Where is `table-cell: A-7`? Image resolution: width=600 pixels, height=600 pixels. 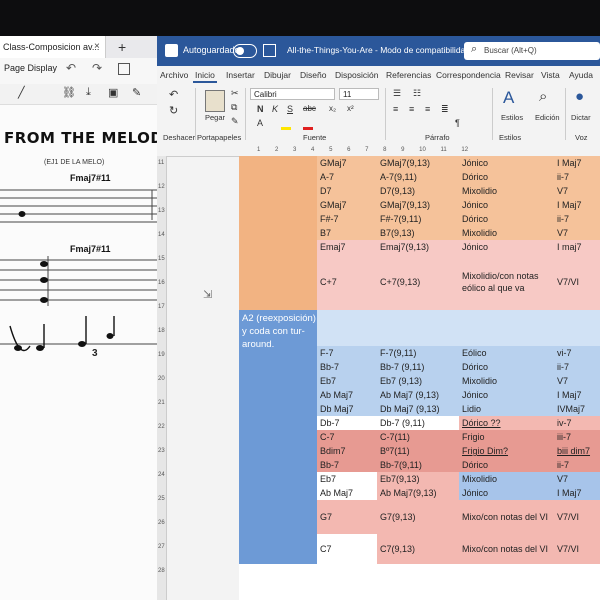 table-cell: A-7 is located at coordinates (347, 177).